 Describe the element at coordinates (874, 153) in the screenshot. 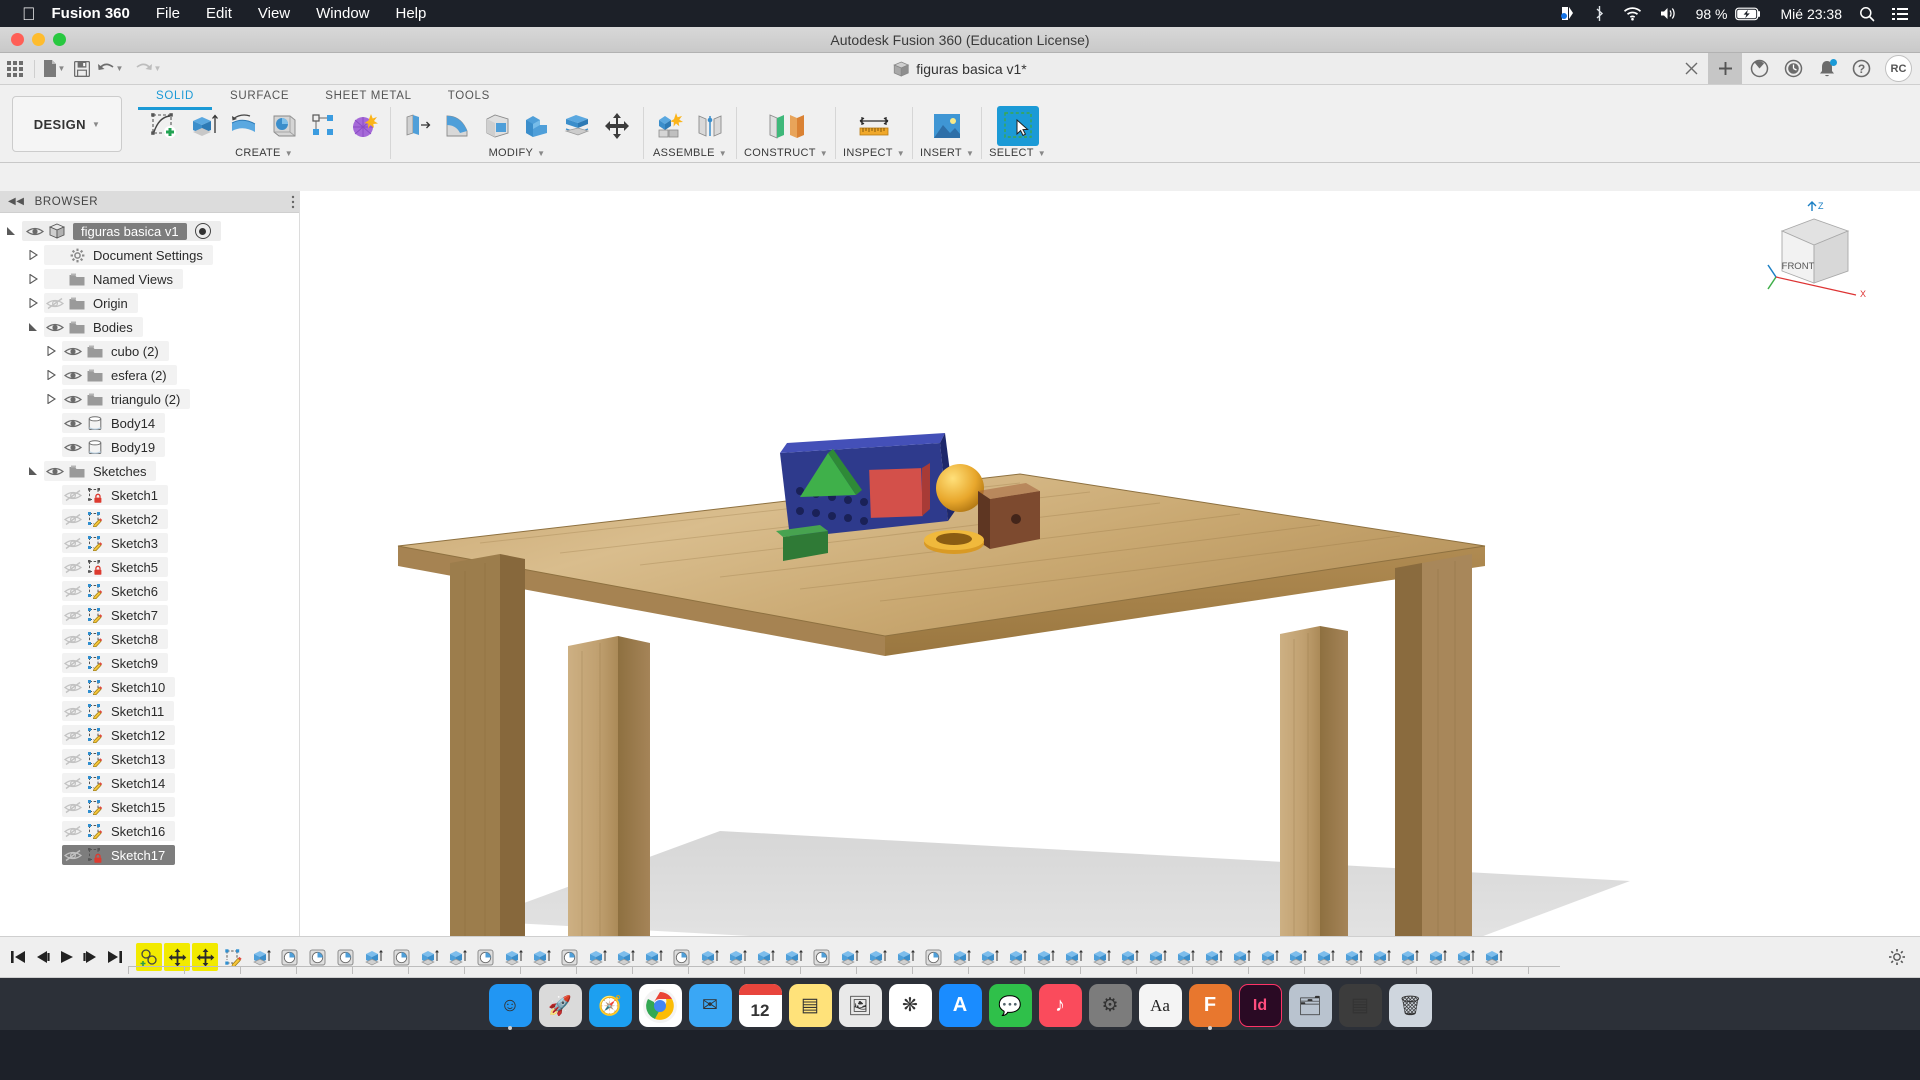

I see `panel-inspect-label: INSPECT ▼` at that location.